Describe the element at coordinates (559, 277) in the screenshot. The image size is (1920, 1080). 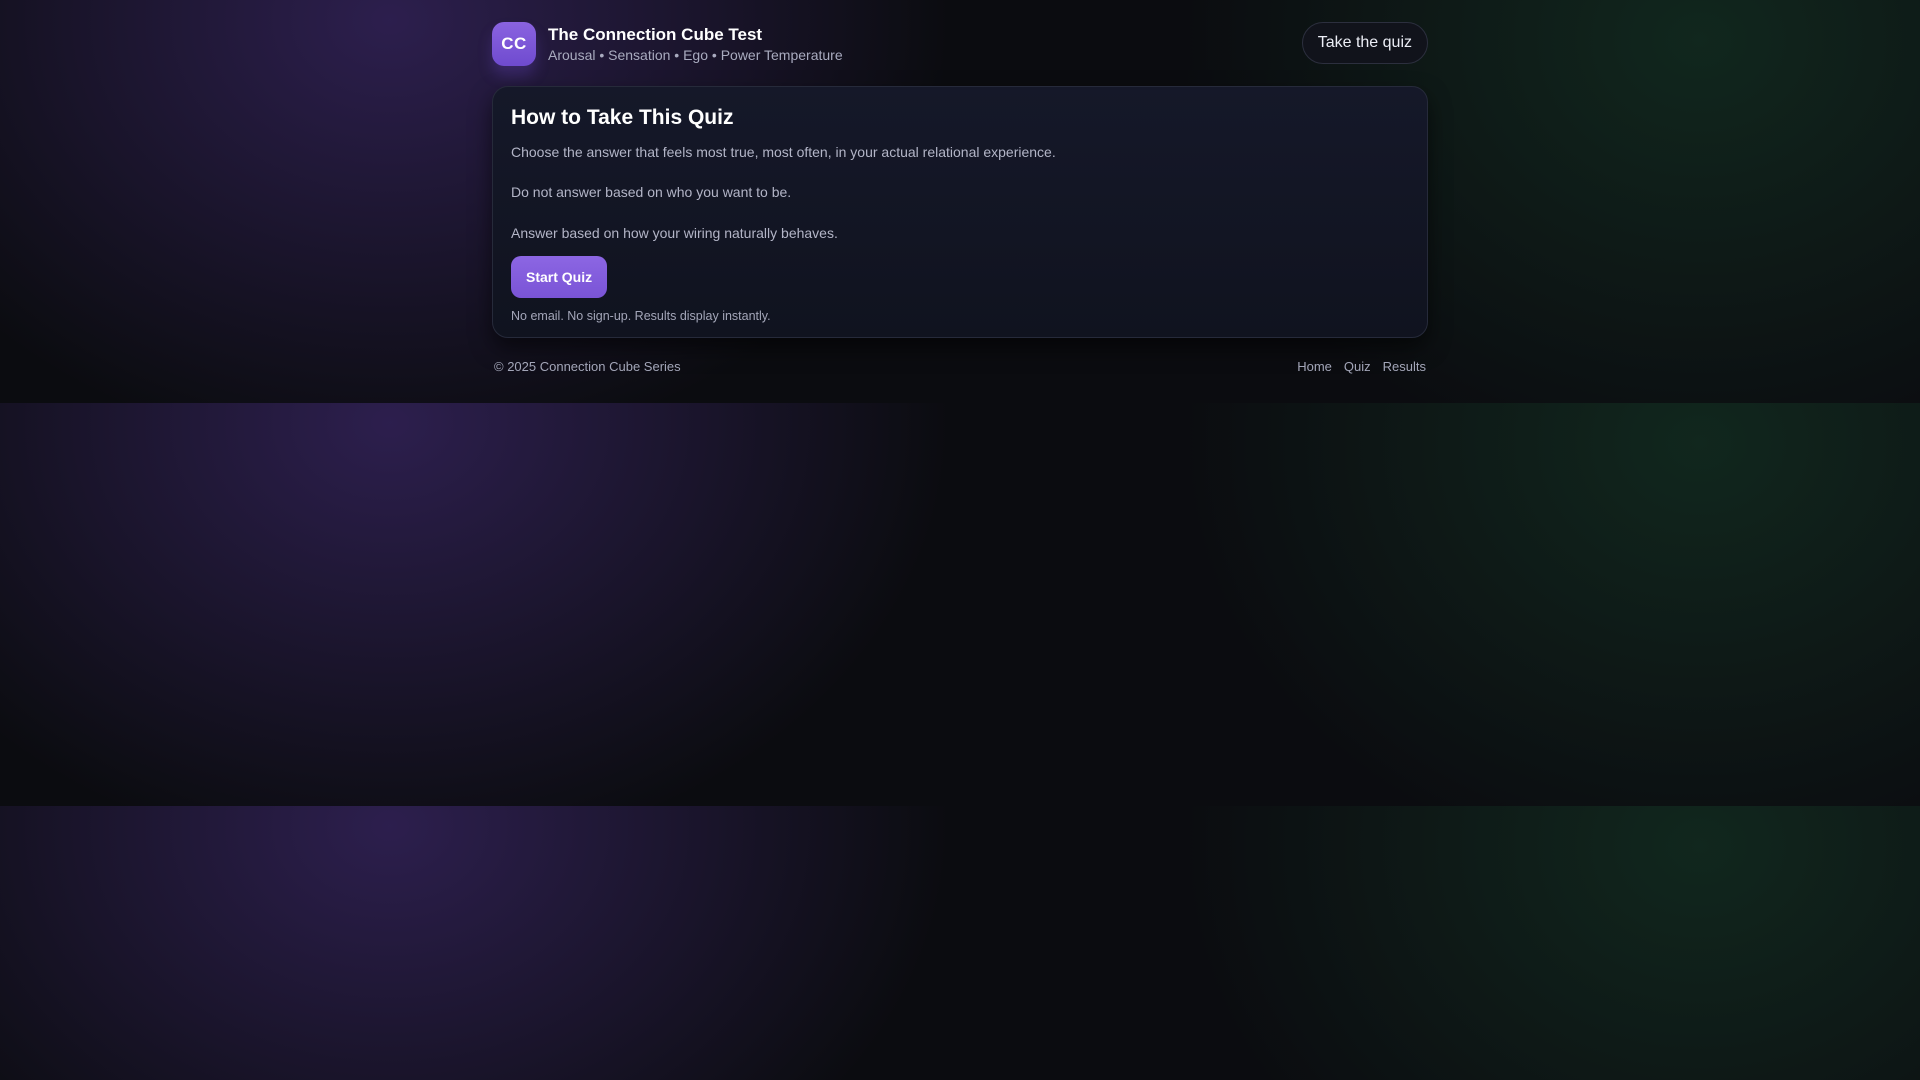
I see `start-quiz-button: Start Quiz` at that location.